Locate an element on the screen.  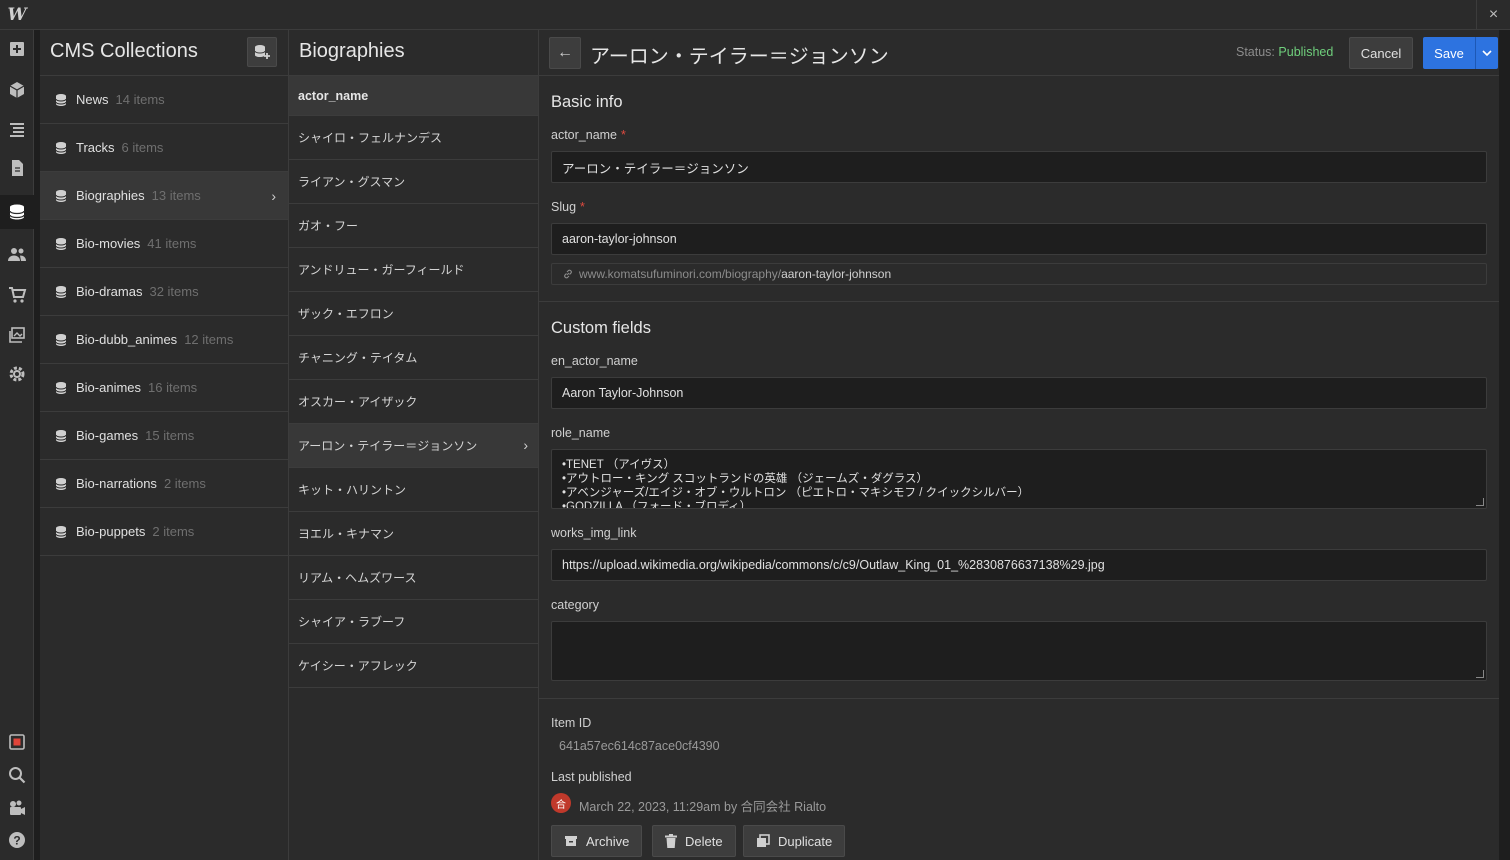
save-button: Save is located at coordinates (1449, 53).